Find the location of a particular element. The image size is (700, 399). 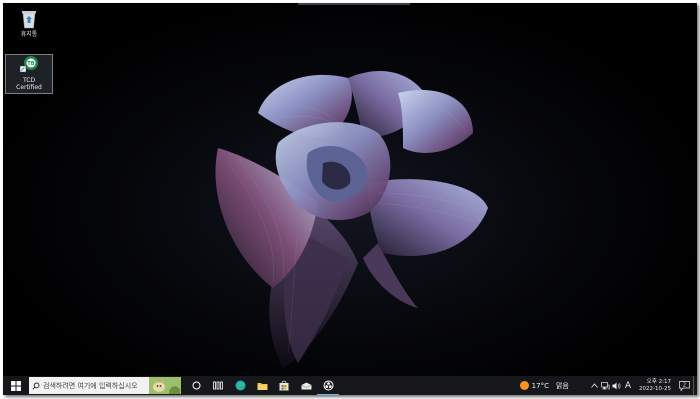

recycle-bin-shortcut: 휴지통 is located at coordinates (29, 23).